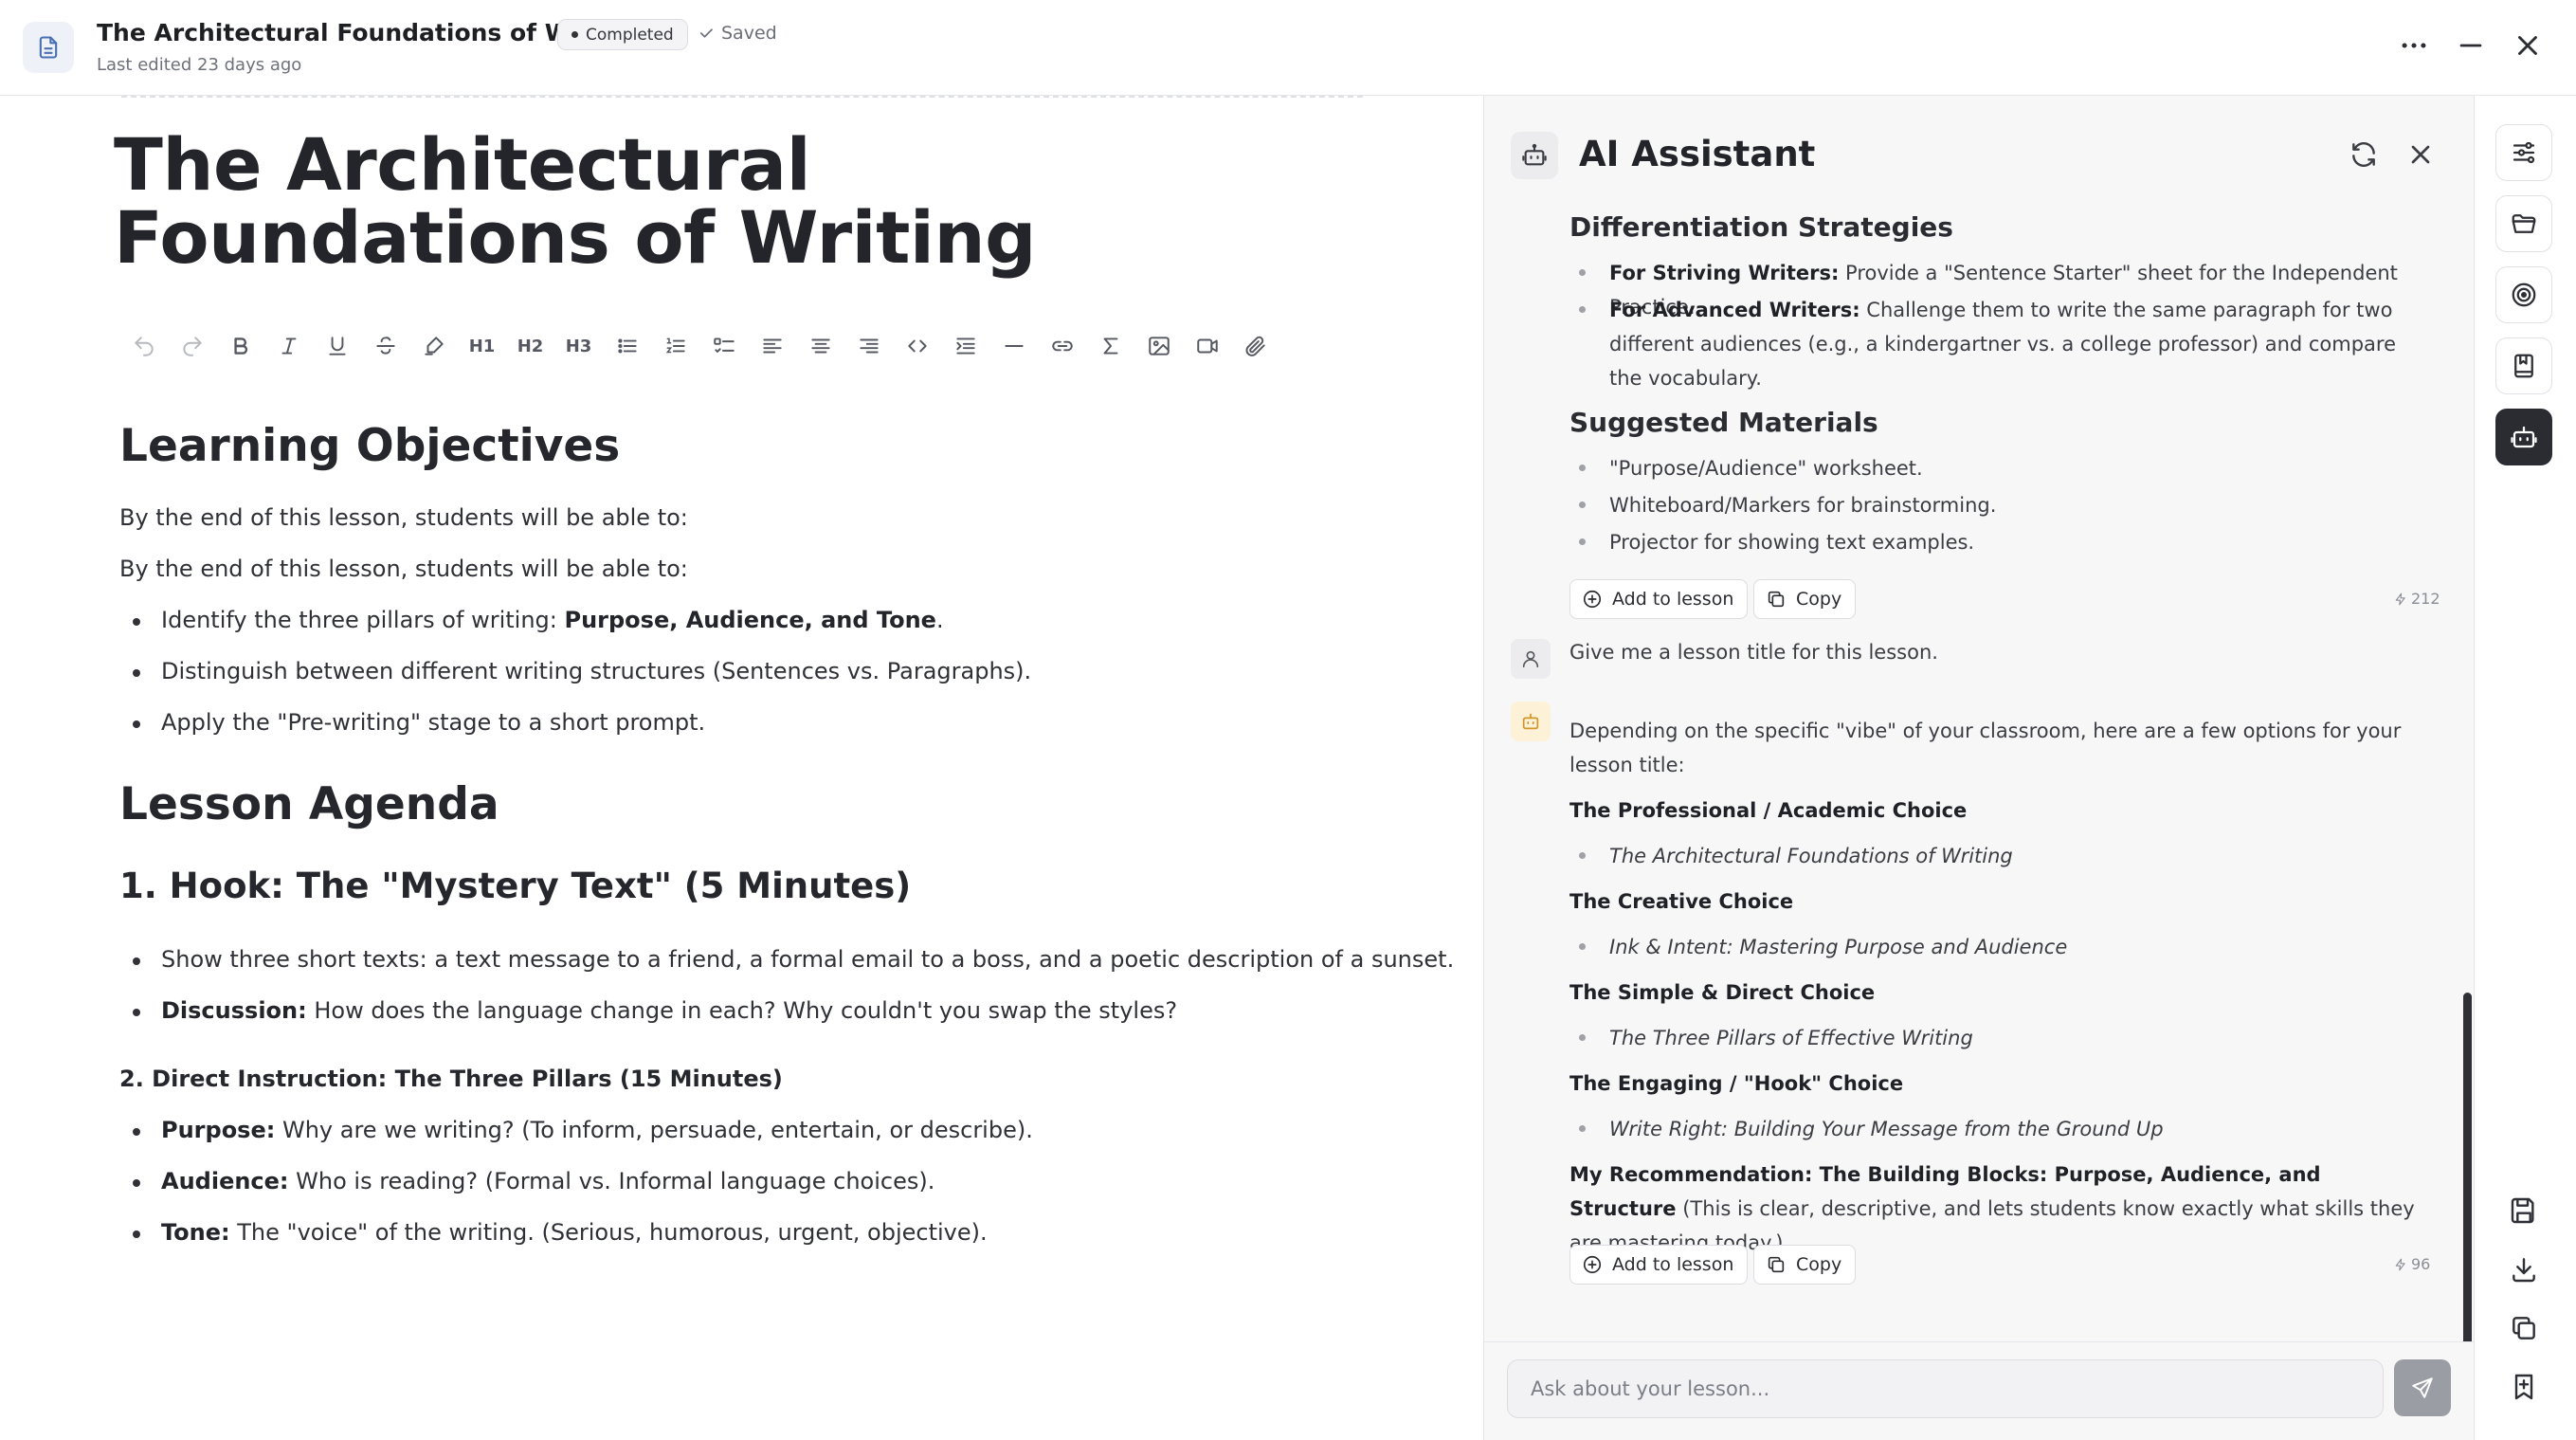 Image resolution: width=2576 pixels, height=1440 pixels. Describe the element at coordinates (1768, 810) in the screenshot. I see `option-1-label: The Professional / Academic Choice` at that location.